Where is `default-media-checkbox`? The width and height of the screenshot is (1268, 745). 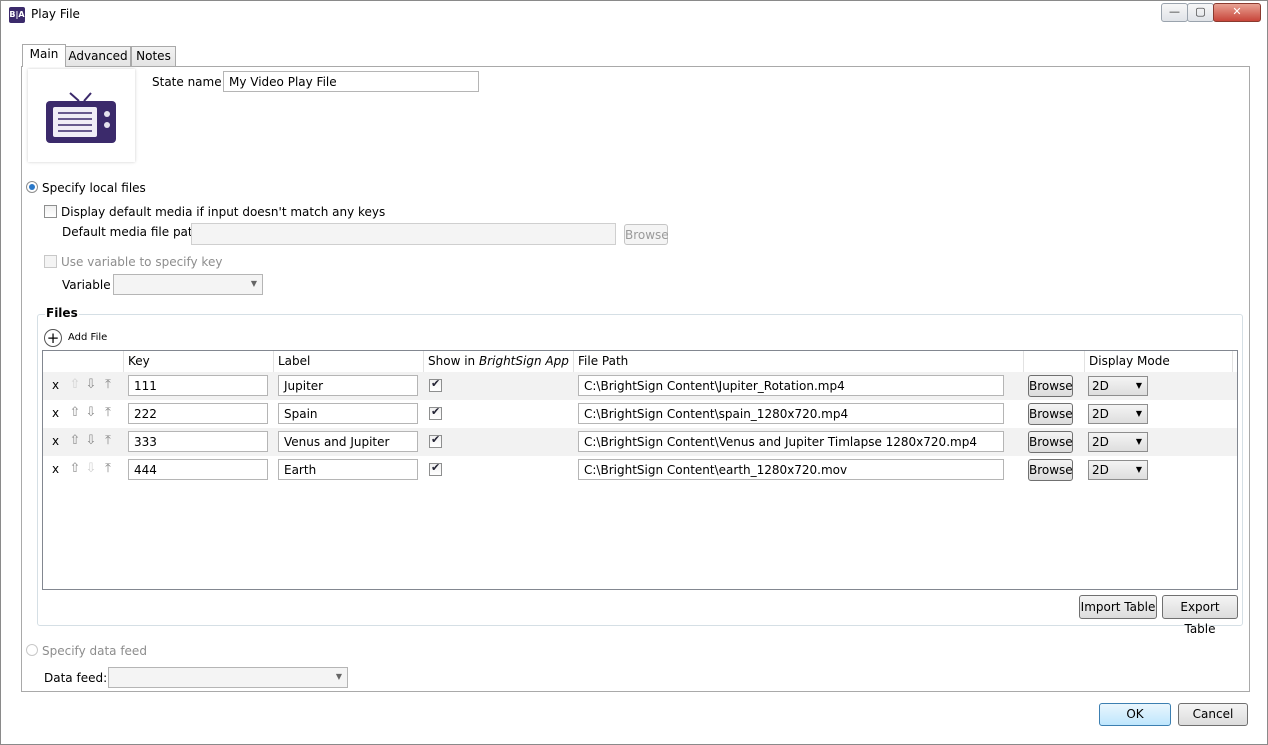
default-media-checkbox is located at coordinates (50, 211).